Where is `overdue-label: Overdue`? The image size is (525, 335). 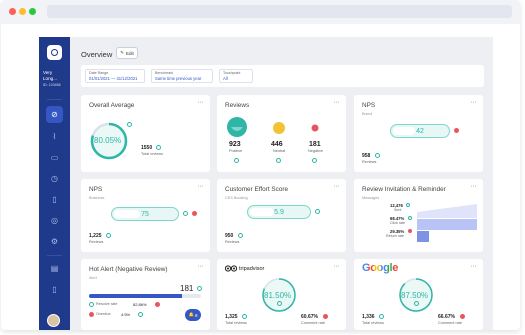 overdue-label: Overdue is located at coordinates (103, 314).